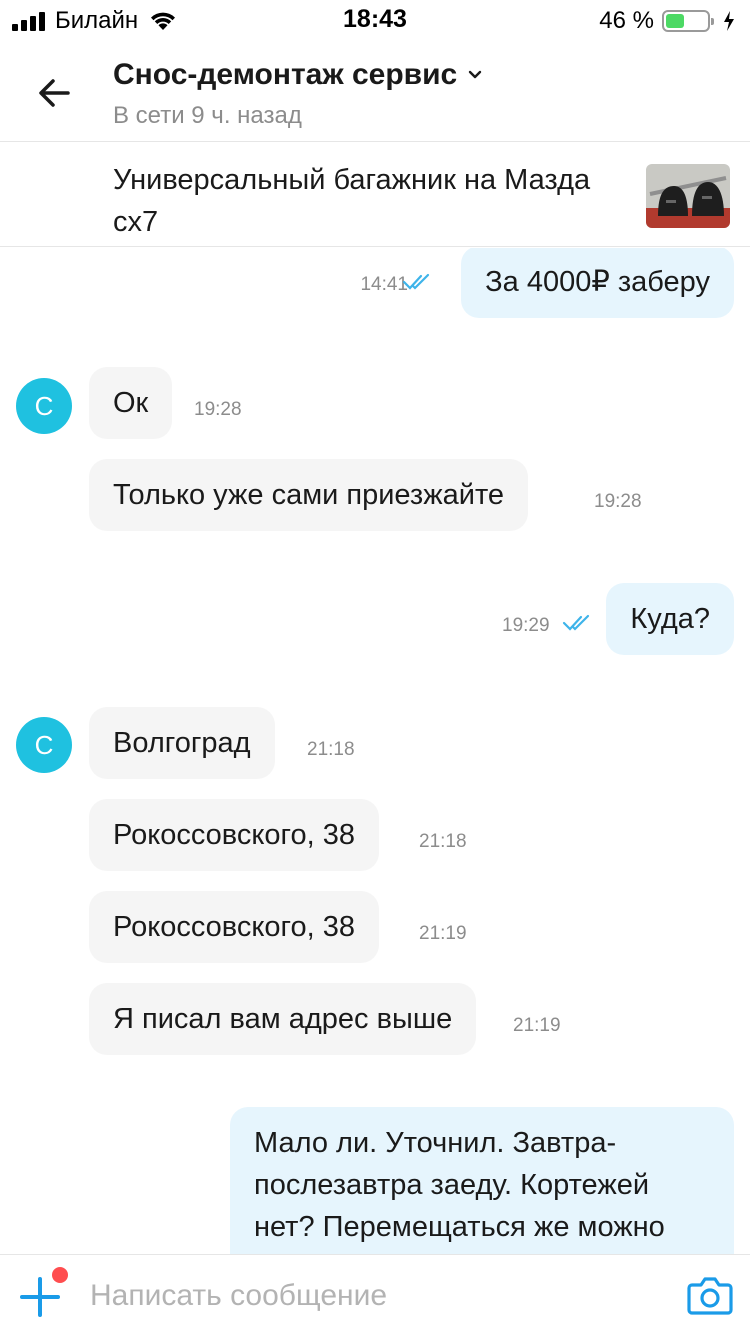 The height and width of the screenshot is (1334, 750). What do you see at coordinates (309, 495) in the screenshot?
I see `incoming-message: Только уже сами приезжайте` at bounding box center [309, 495].